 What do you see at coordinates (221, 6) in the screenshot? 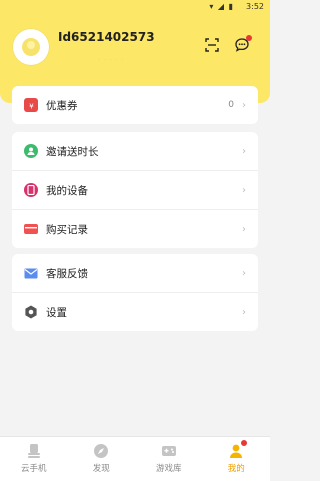
I see `status-icons: ▾ ◢ ▮` at bounding box center [221, 6].